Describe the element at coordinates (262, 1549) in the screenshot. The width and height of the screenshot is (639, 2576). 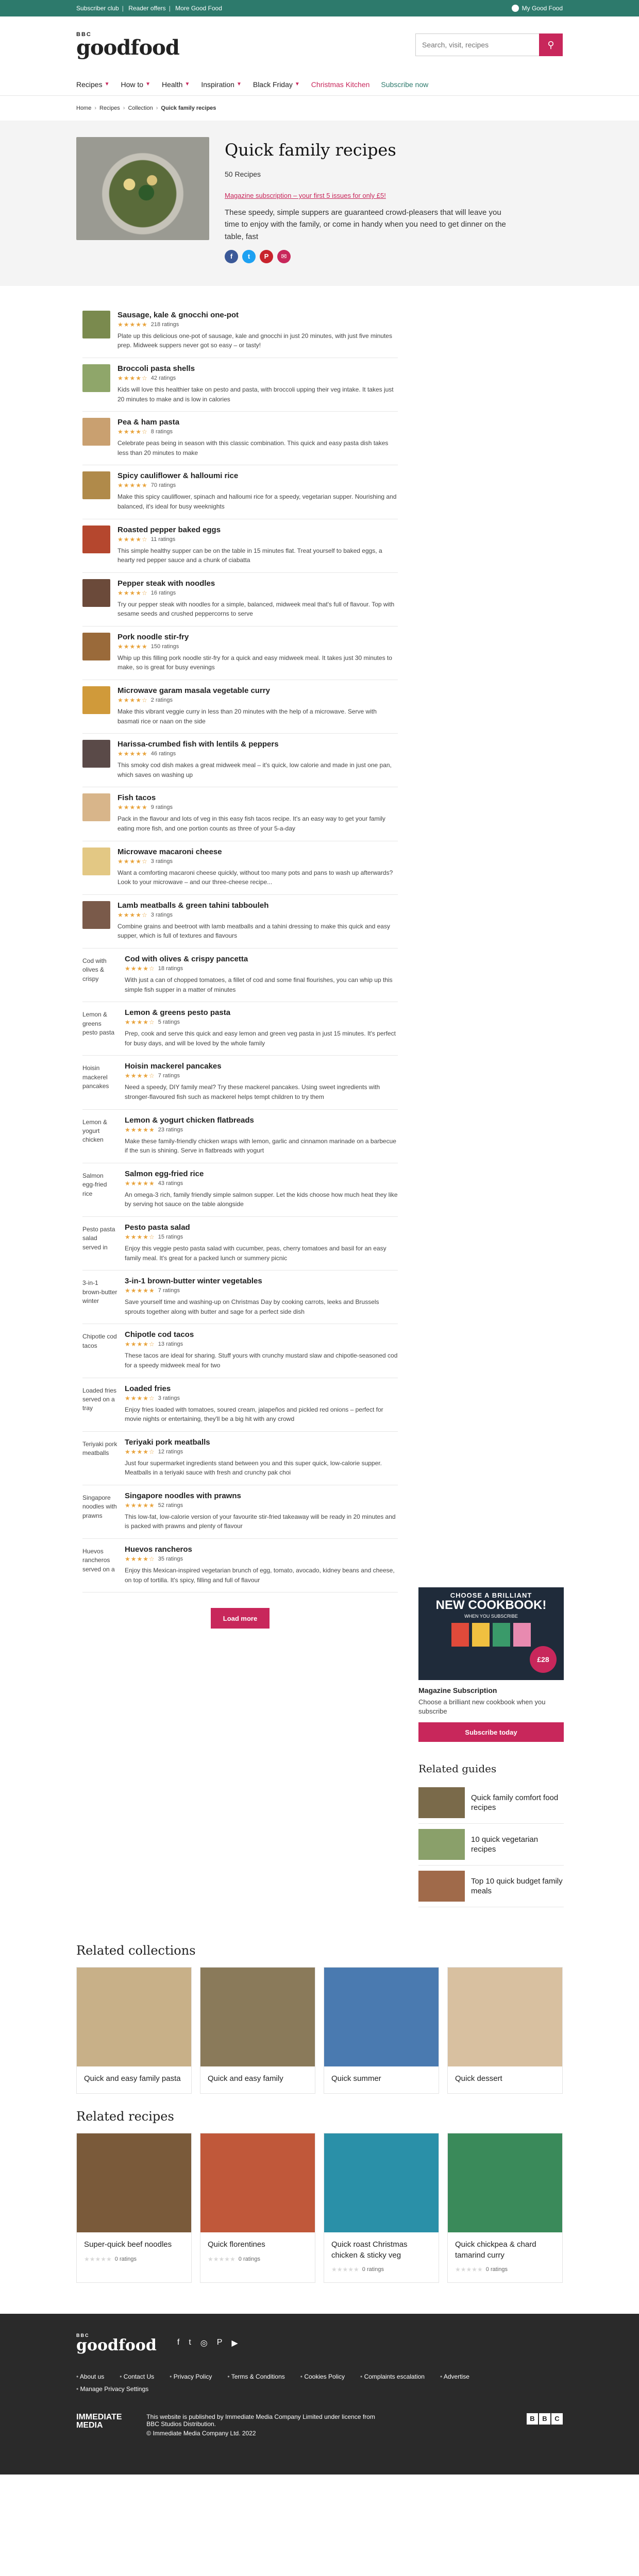
I see `recipe-title: Huevos rancheros` at that location.